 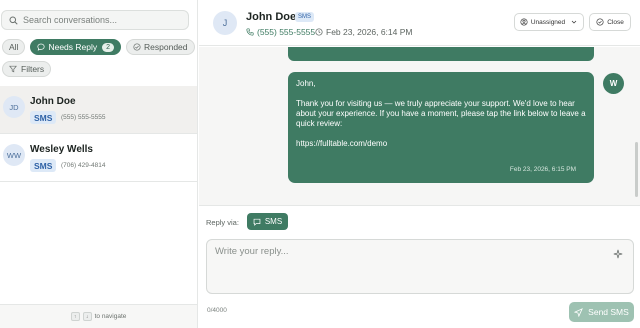 I want to click on contact-name: Wesley Wells, so click(x=61, y=149).